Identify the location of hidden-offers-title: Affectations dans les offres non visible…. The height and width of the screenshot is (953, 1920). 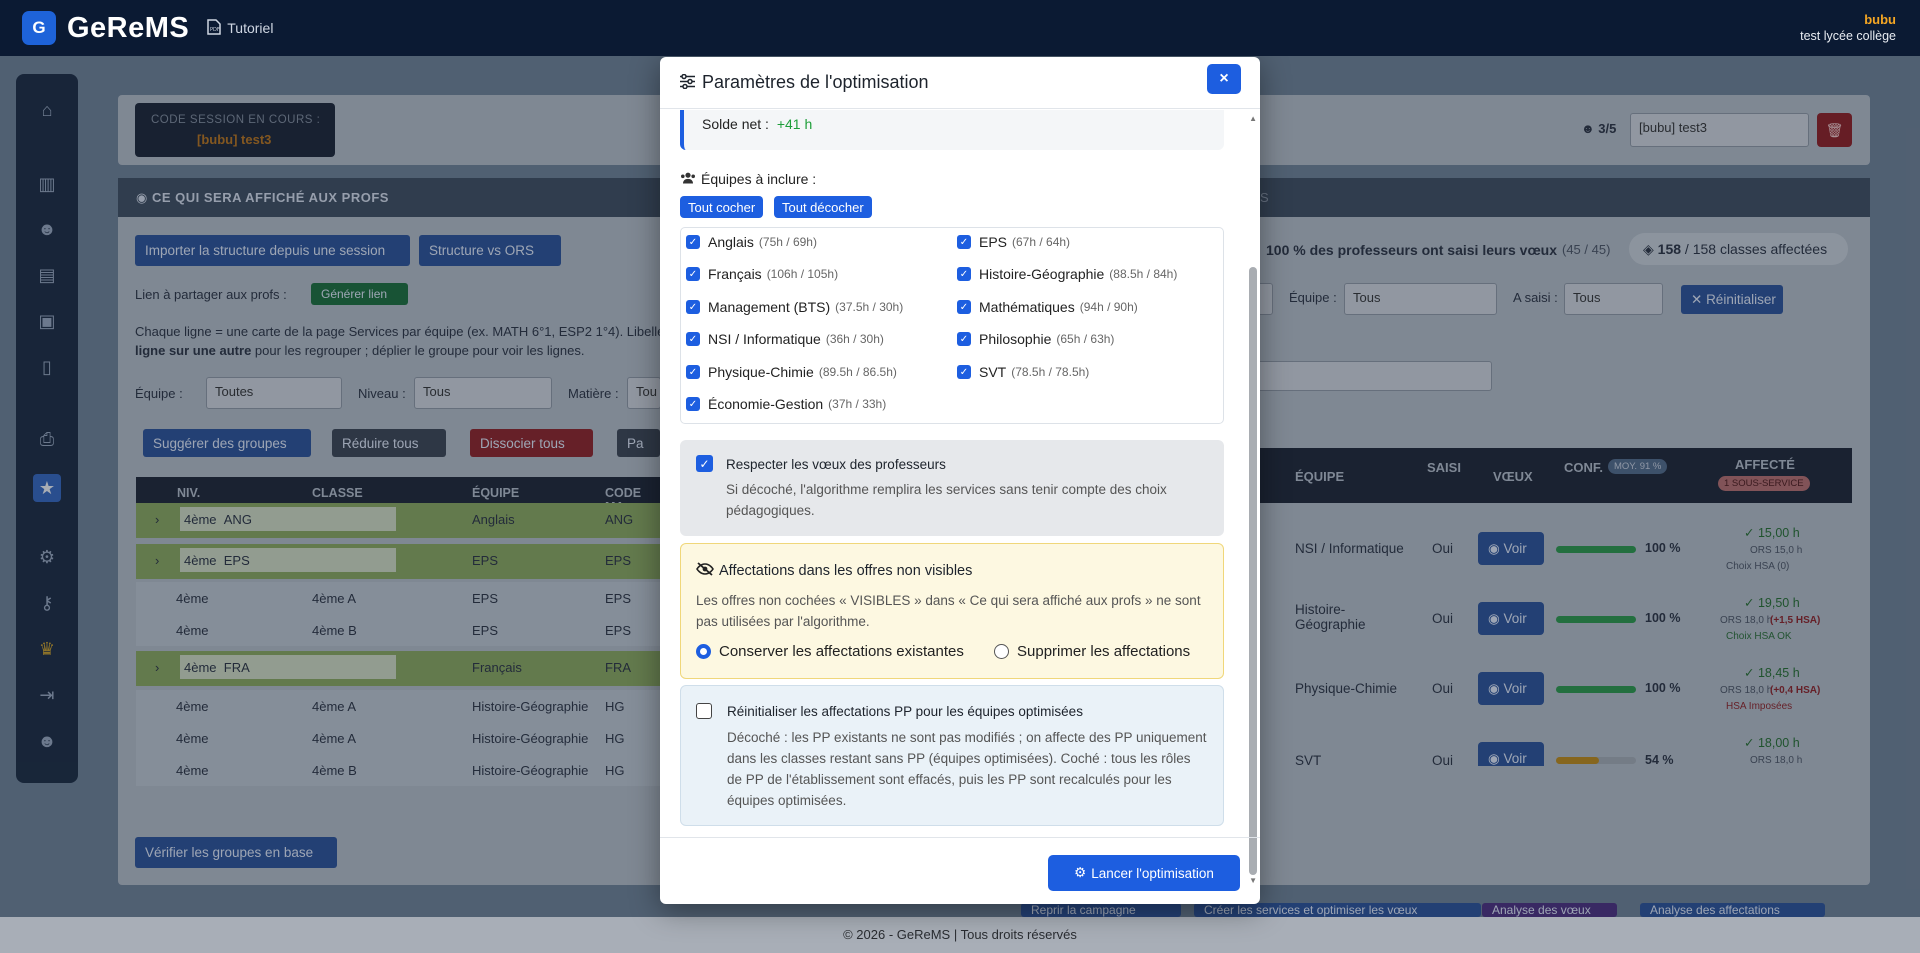
(846, 571).